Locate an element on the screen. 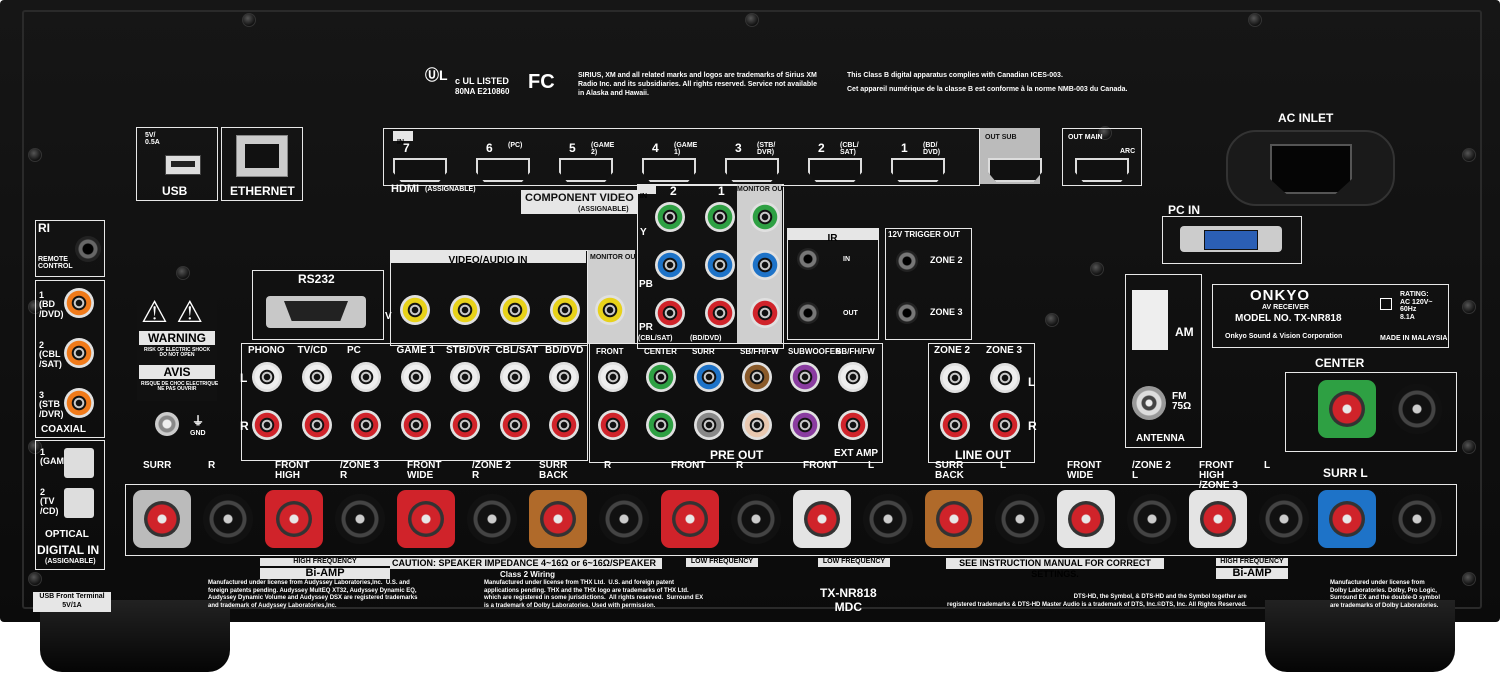 The height and width of the screenshot is (677, 1500). fm-terminal is located at coordinates (1149, 403).